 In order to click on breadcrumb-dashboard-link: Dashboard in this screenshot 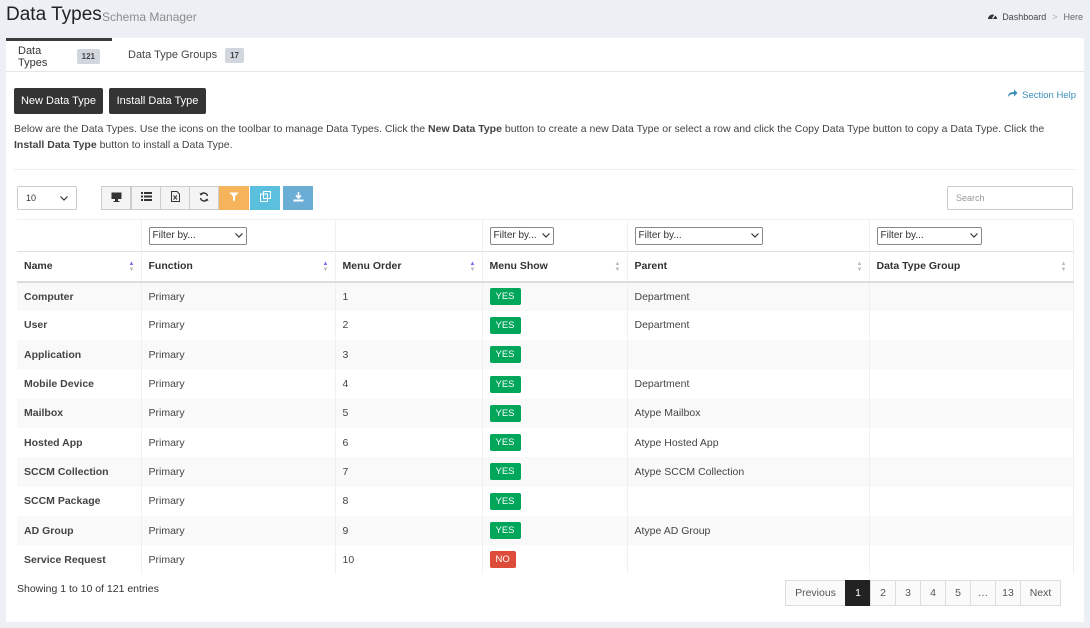, I will do `click(1024, 17)`.